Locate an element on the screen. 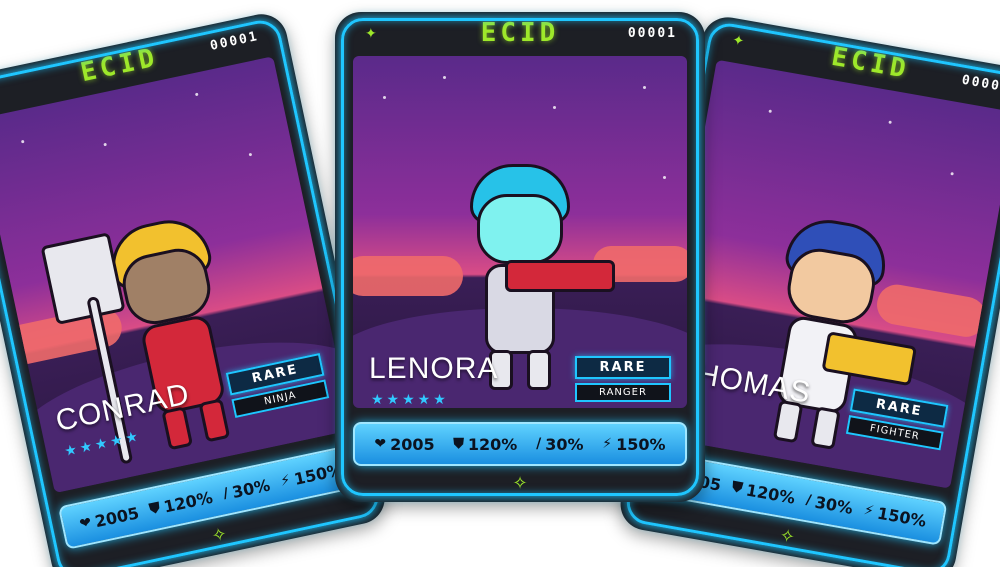 The image size is (1000, 567). card-name-row: LENORA ★★★★★ RARE RANGER is located at coordinates (520, 382).